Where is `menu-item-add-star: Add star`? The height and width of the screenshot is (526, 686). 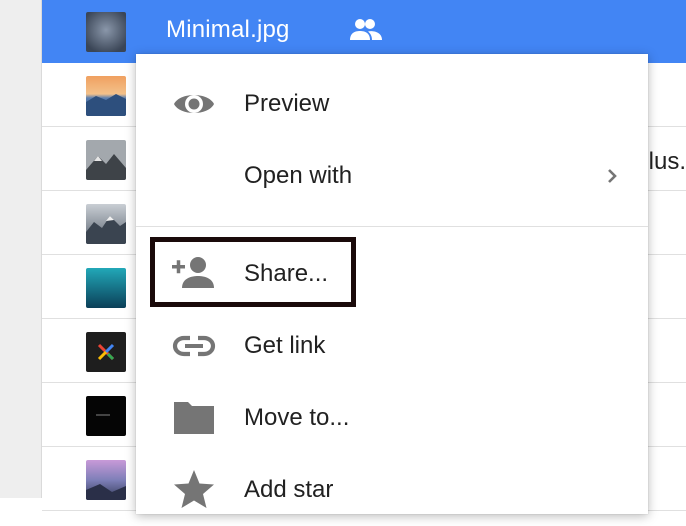
menu-item-add-star: Add star is located at coordinates (392, 490).